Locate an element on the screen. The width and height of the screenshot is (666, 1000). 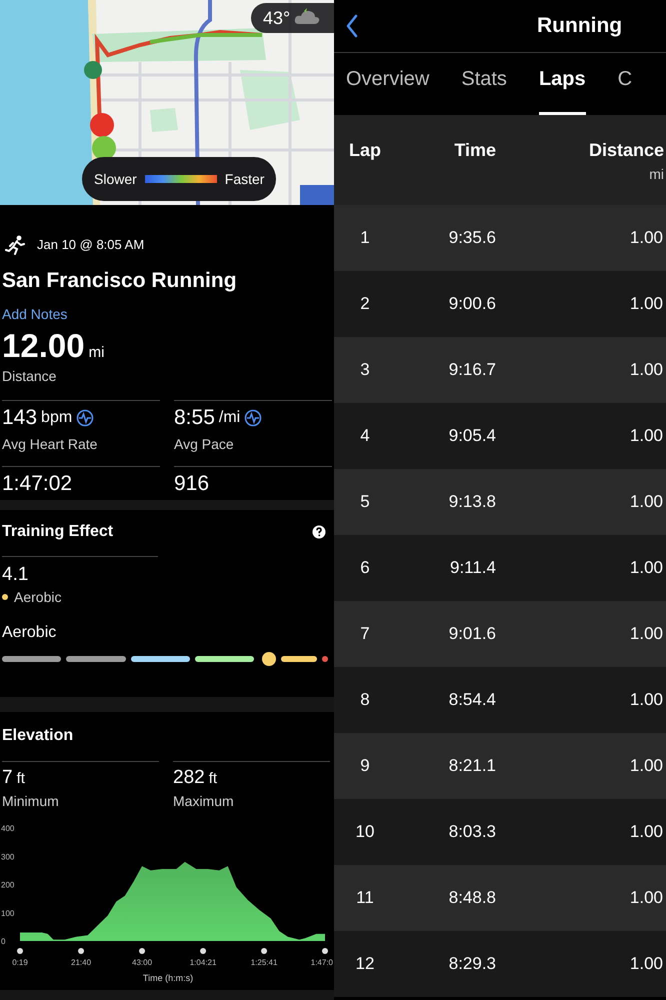
table-cell-text: 9:05.4 is located at coordinates (472, 436).